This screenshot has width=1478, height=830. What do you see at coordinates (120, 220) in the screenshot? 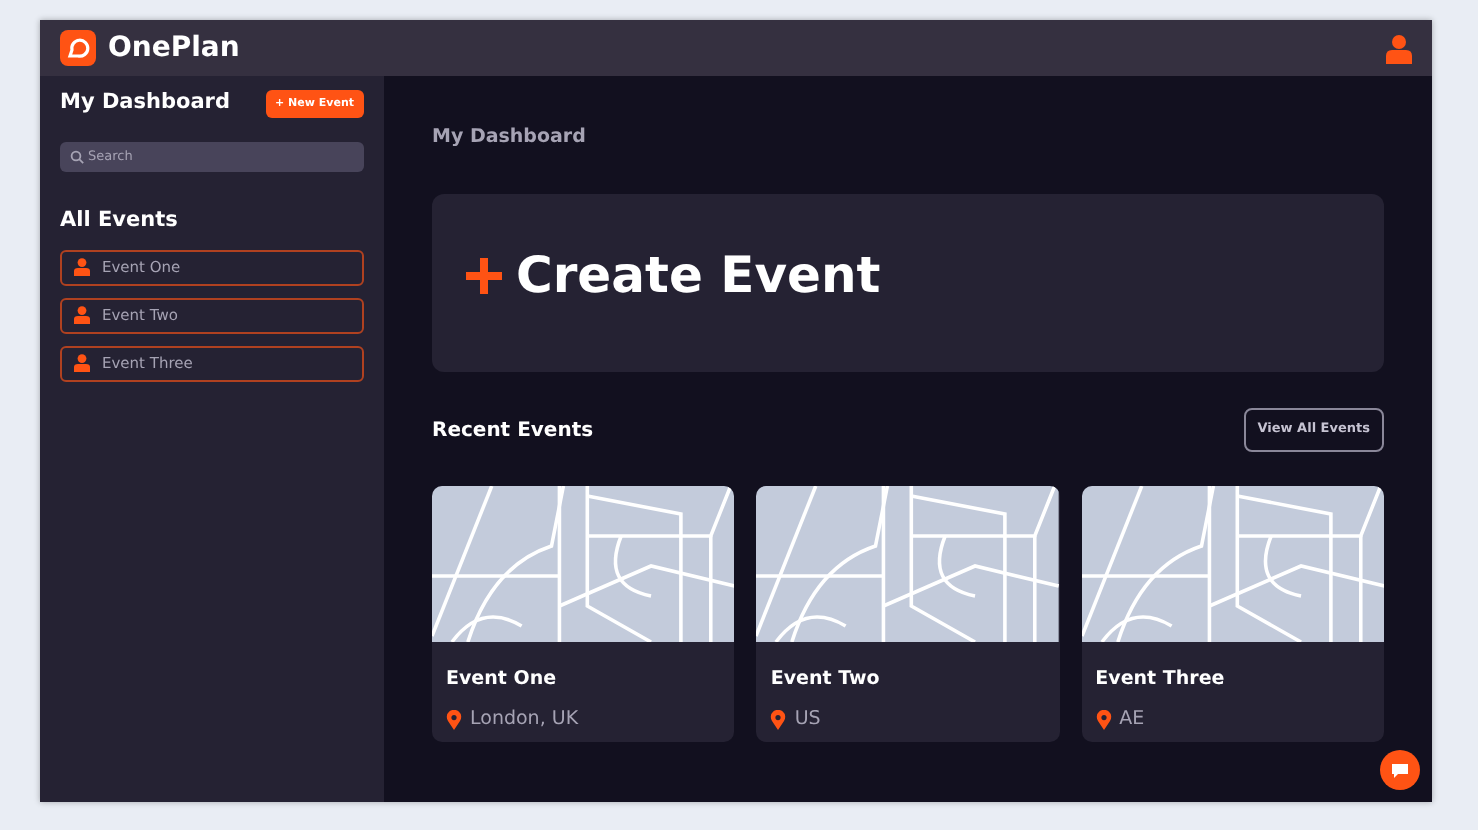
I see `section-title: All Events` at bounding box center [120, 220].